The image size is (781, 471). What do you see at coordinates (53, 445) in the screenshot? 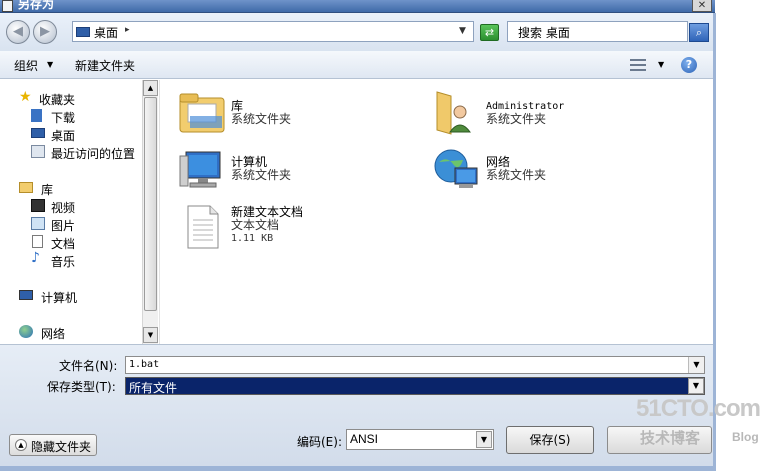
I see `hide-folders-button: ▲ 隐藏文件夹` at bounding box center [53, 445].